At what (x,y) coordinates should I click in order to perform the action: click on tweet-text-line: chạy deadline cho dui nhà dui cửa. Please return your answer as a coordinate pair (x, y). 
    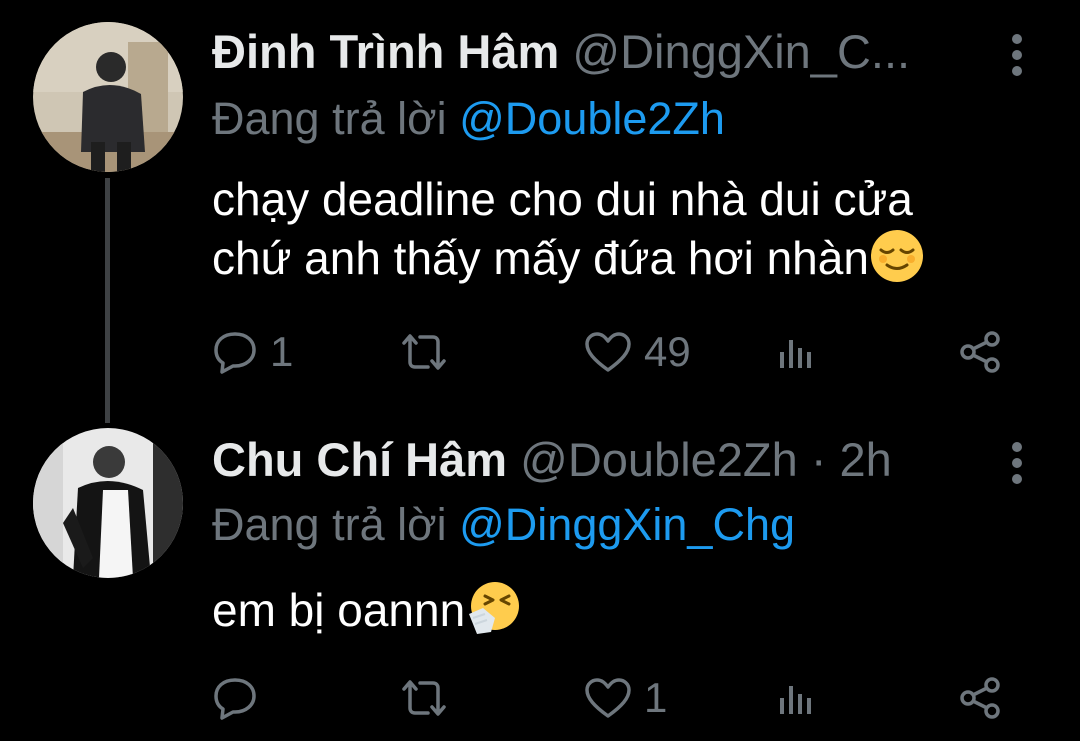
    Looking at the image, I should click on (562, 199).